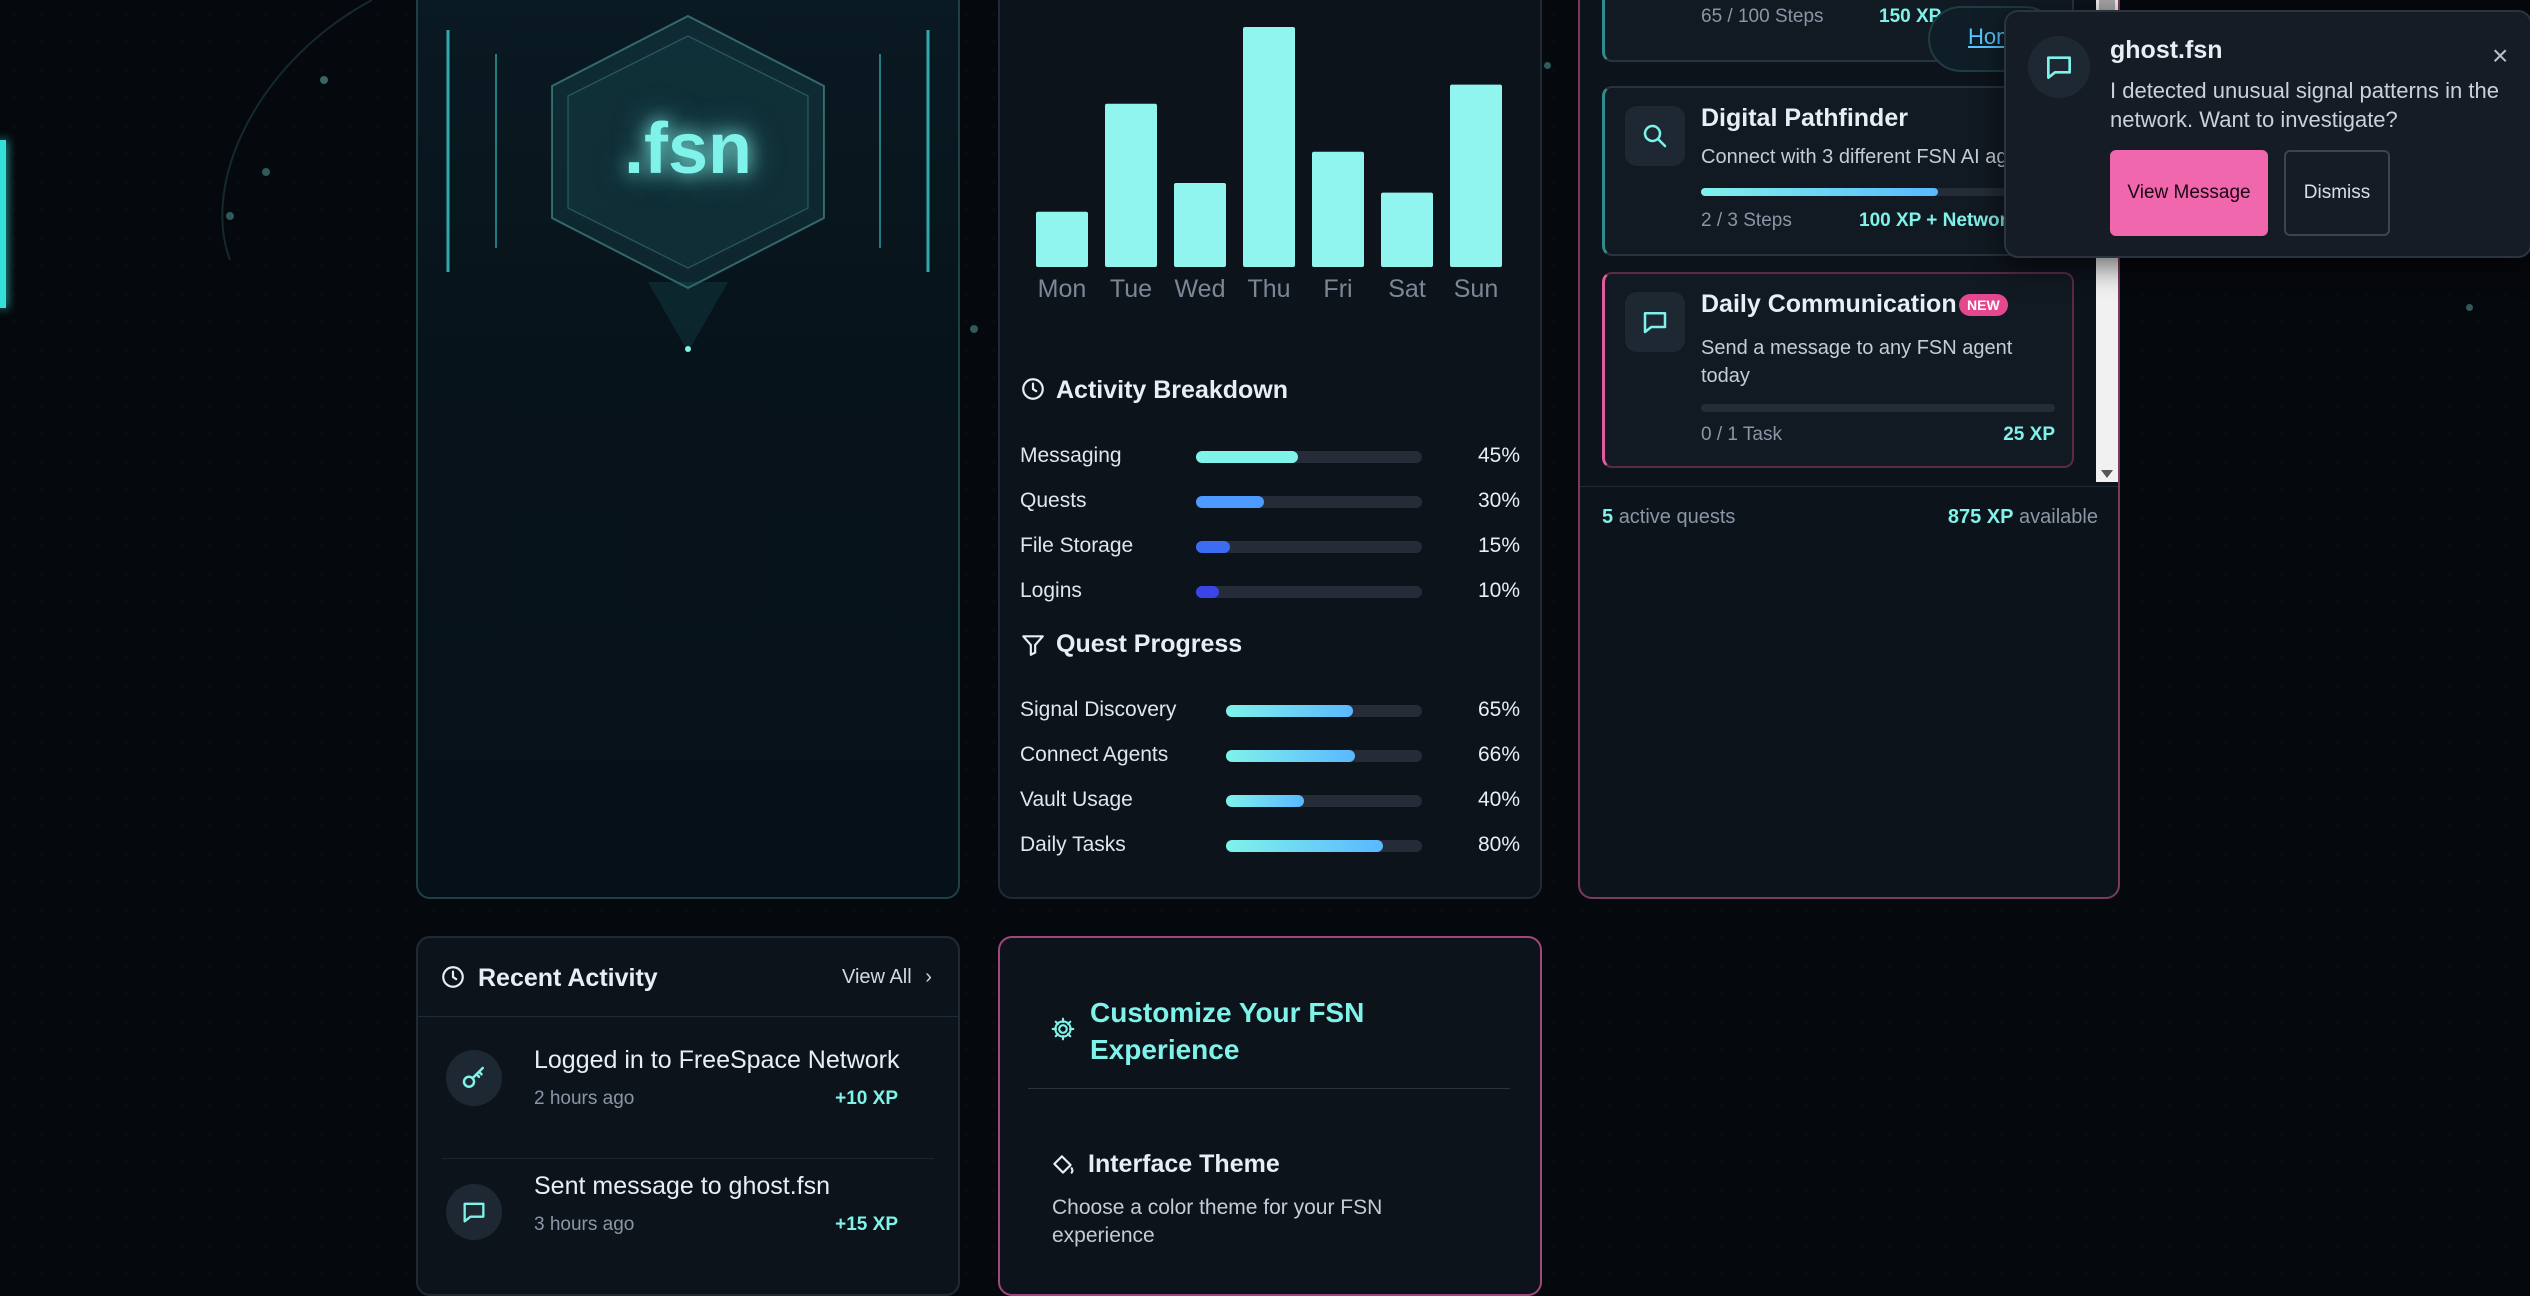 The width and height of the screenshot is (2530, 1296). What do you see at coordinates (1094, 754) in the screenshot?
I see `progress-row-label: Connect Agents` at bounding box center [1094, 754].